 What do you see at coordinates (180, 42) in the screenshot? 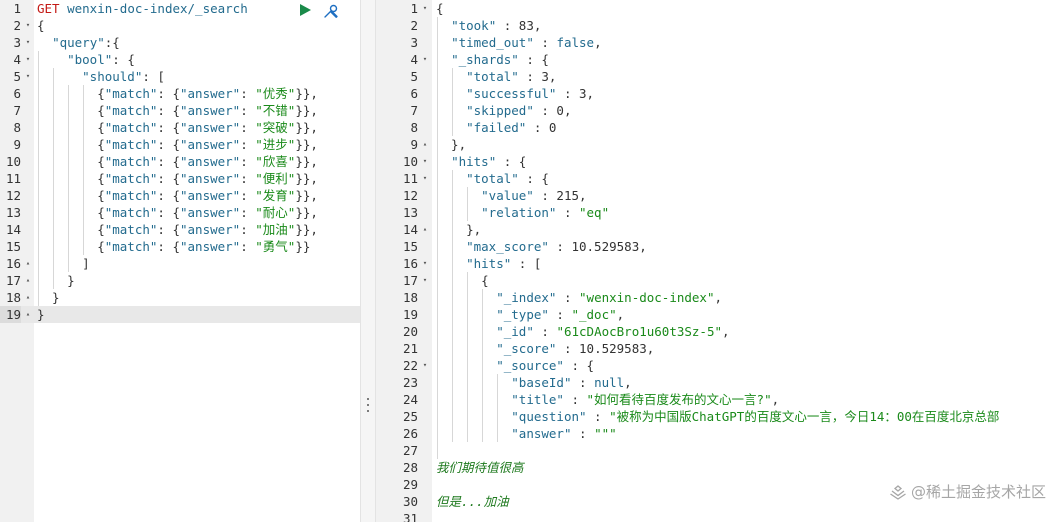
I see `request-line: 3 ▾ "query":{` at bounding box center [180, 42].